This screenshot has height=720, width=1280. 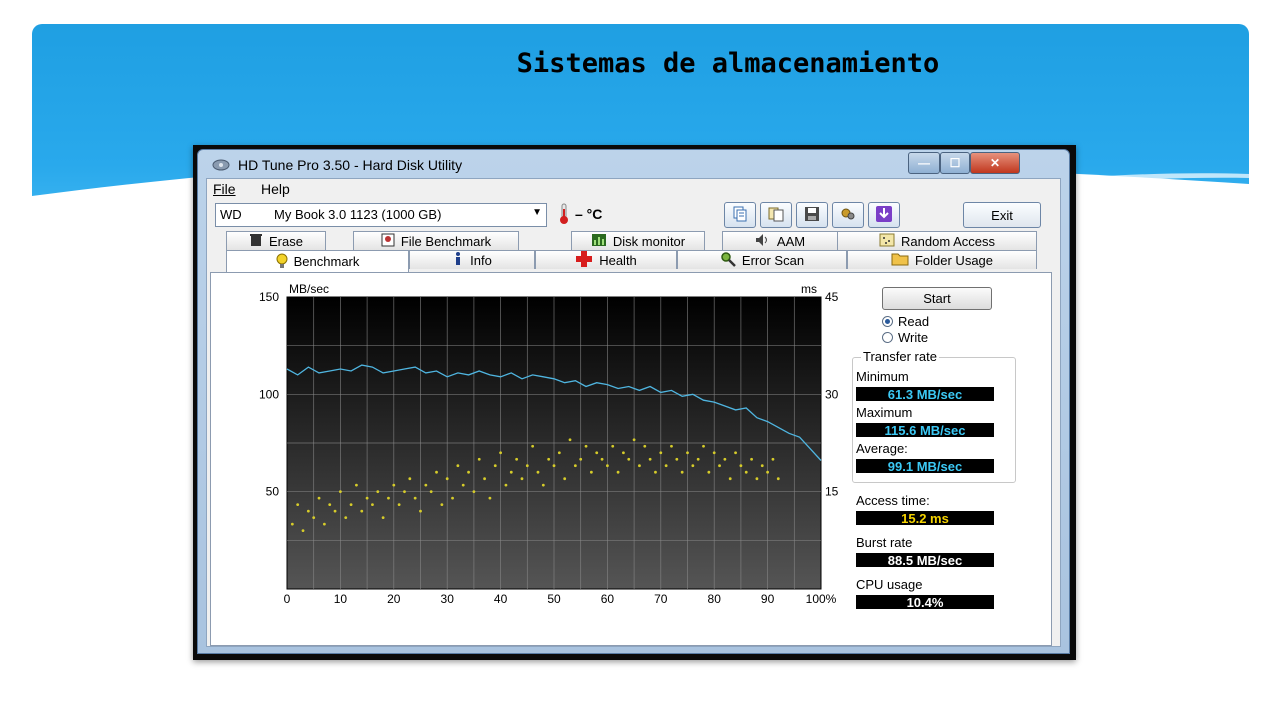 What do you see at coordinates (780, 240) in the screenshot?
I see `tab-aam: AAM` at bounding box center [780, 240].